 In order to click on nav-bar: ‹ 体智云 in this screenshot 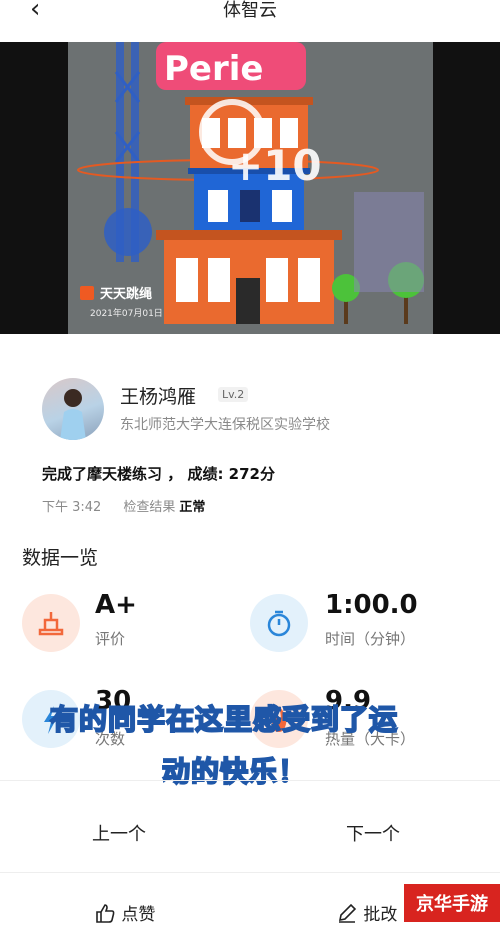, I will do `click(250, 21)`.